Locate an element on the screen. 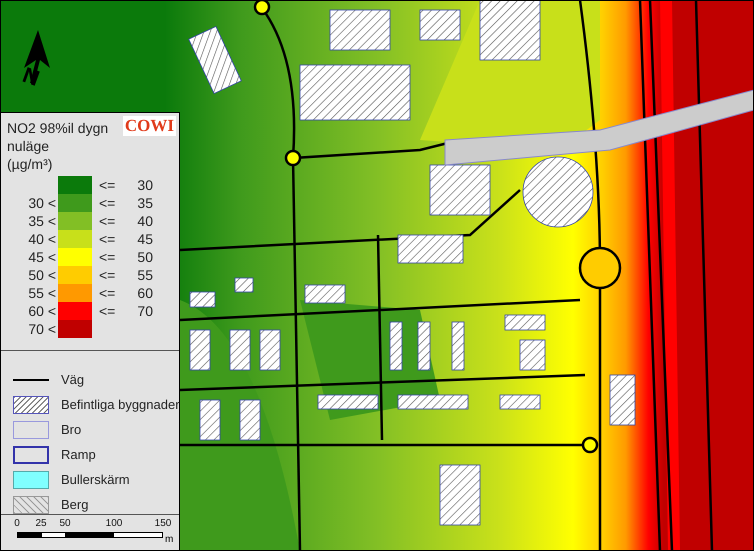 The height and width of the screenshot is (551, 754). legend-label: Berg is located at coordinates (74, 505).